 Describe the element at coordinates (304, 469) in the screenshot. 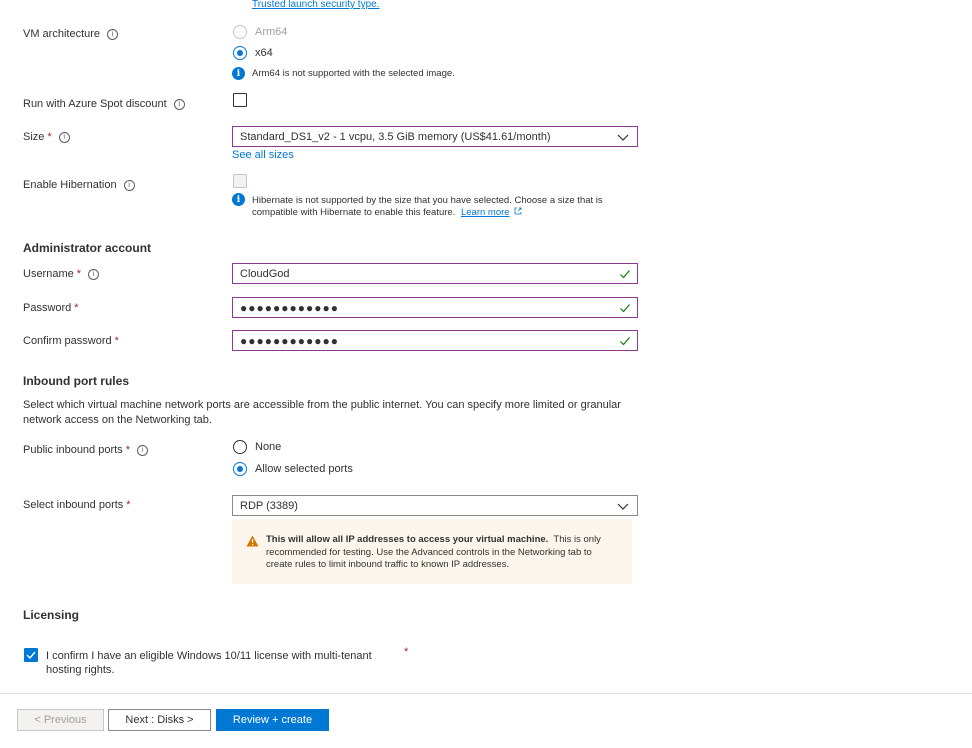

I see `radio-allow-selected-label: Allow selected ports` at that location.